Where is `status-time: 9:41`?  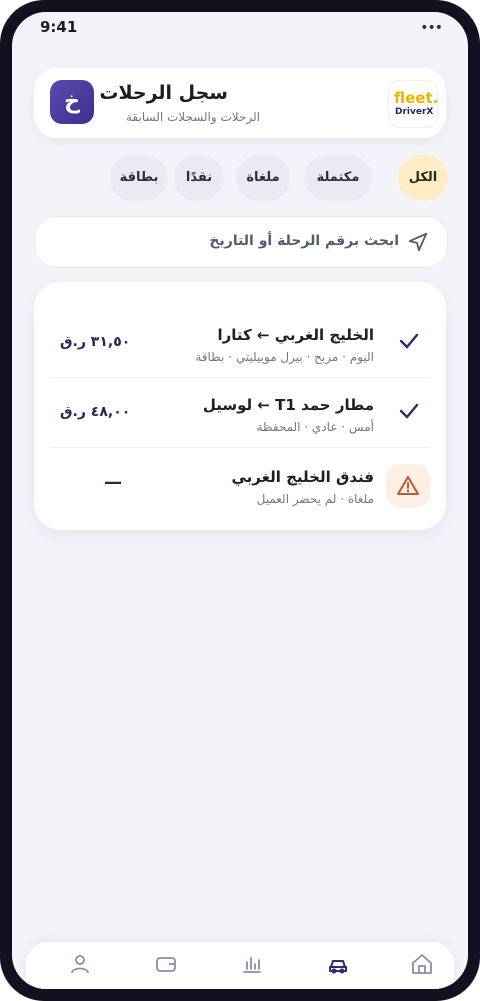 status-time: 9:41 is located at coordinates (59, 27).